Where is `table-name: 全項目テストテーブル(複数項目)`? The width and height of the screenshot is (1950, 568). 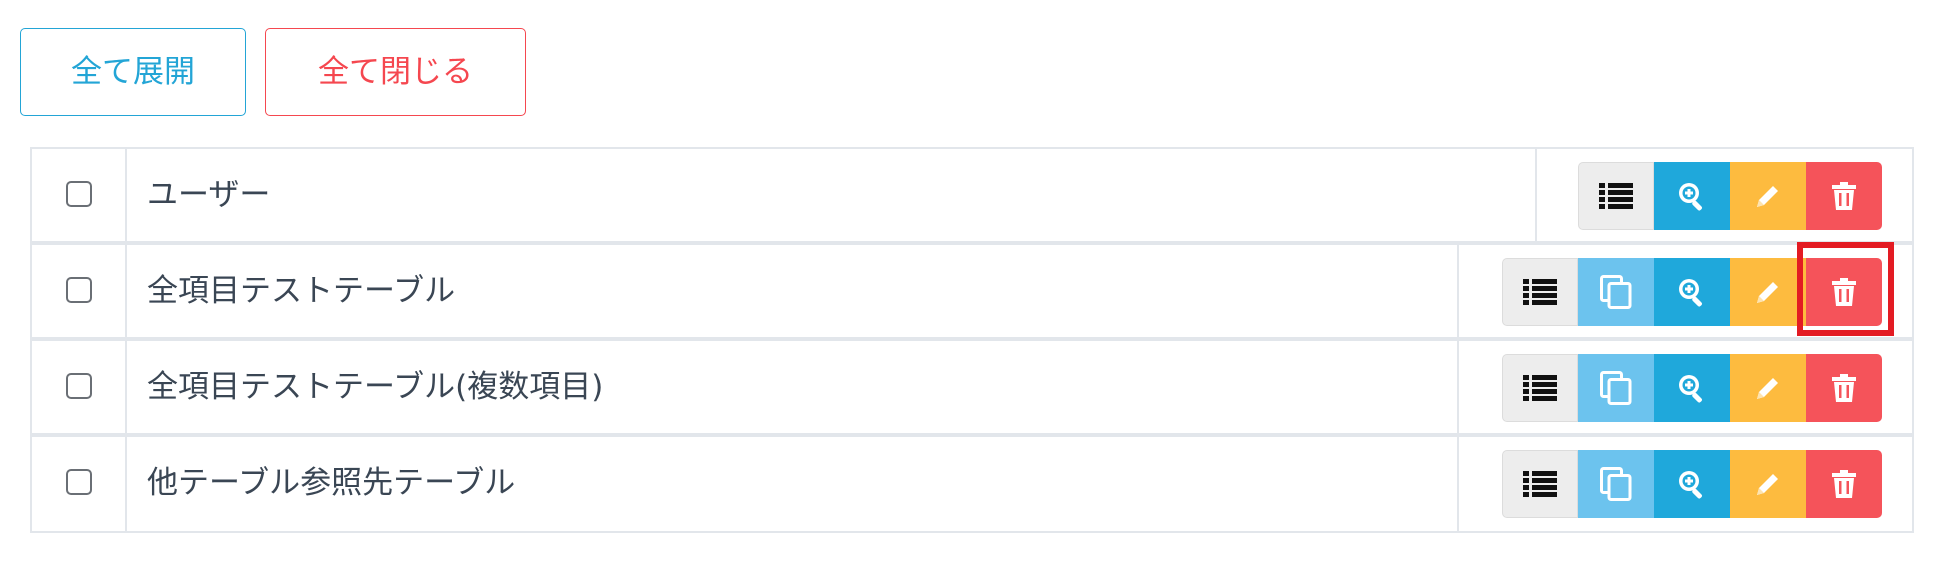 table-name: 全項目テストテーブル(複数項目) is located at coordinates (375, 387).